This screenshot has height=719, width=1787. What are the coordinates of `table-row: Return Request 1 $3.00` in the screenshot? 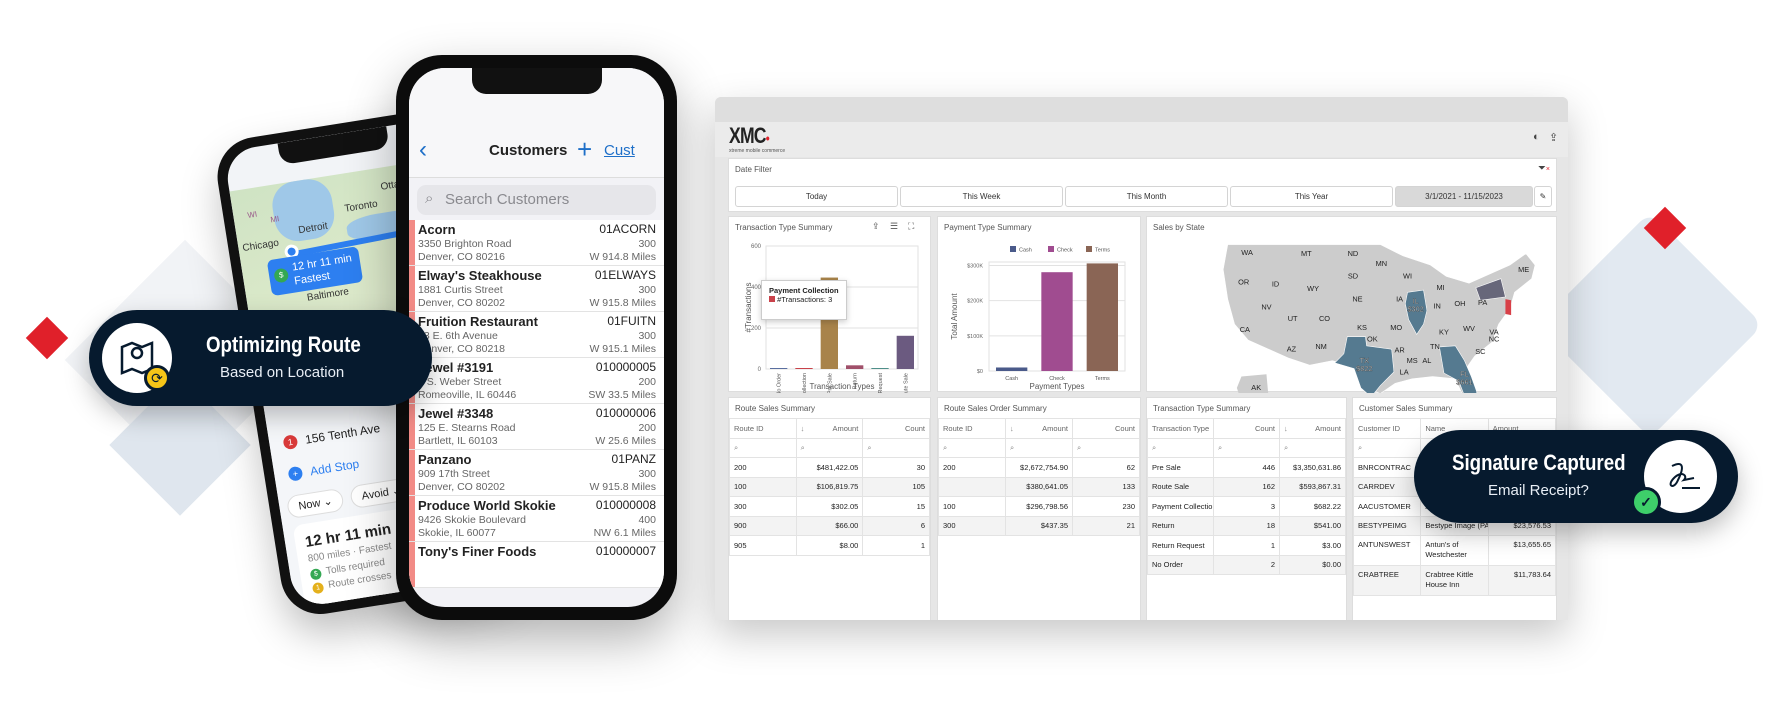 It's located at (1246, 545).